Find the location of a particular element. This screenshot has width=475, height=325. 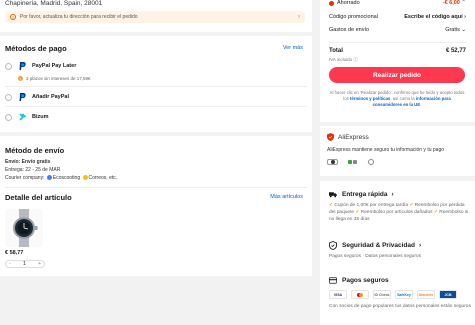

payment-label: PayPal Pay Later is located at coordinates (54, 66).